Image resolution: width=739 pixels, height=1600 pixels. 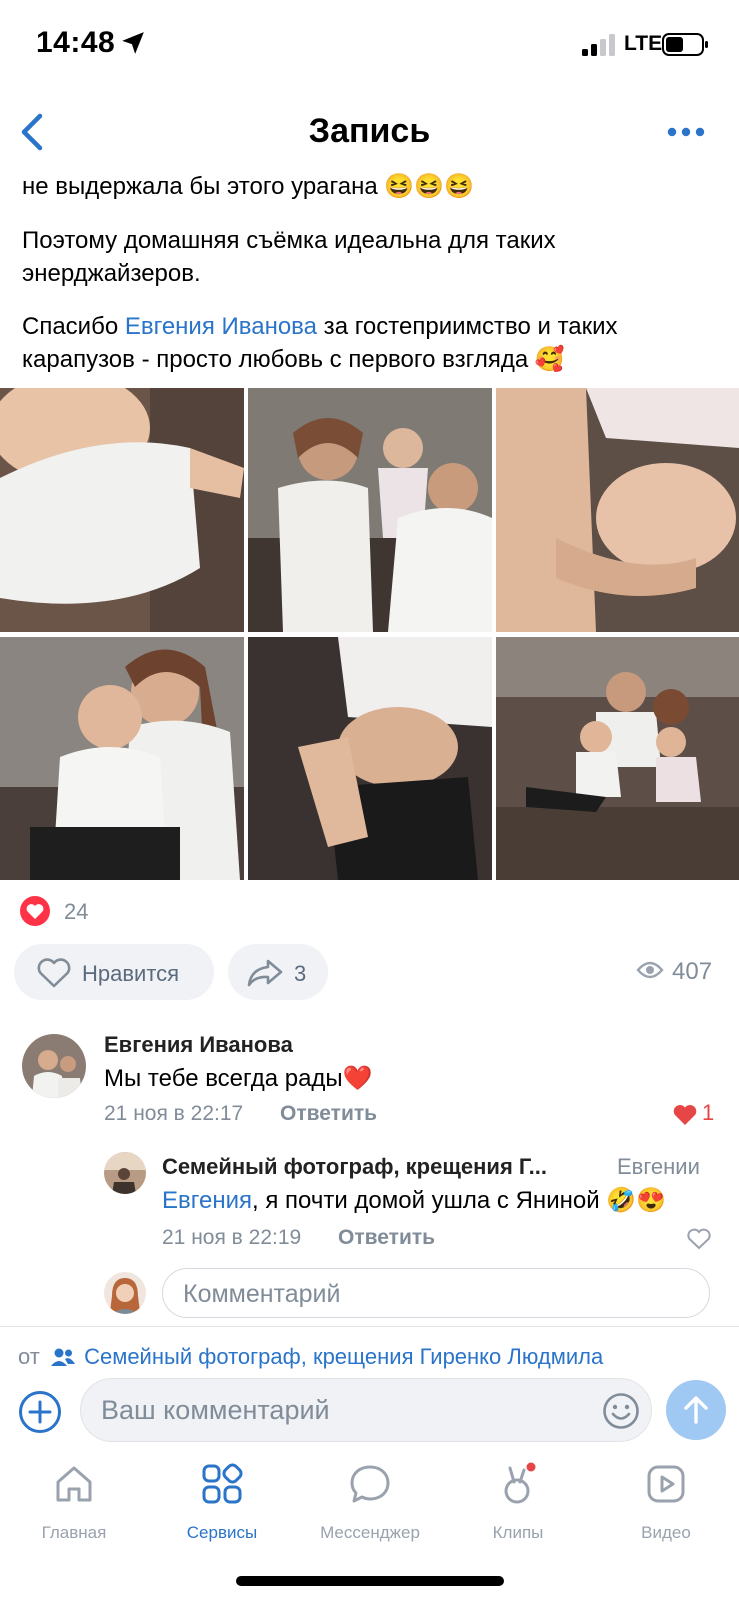 I want to click on comment-text: Мы тебе всегда рады❤️, so click(x=238, y=1078).